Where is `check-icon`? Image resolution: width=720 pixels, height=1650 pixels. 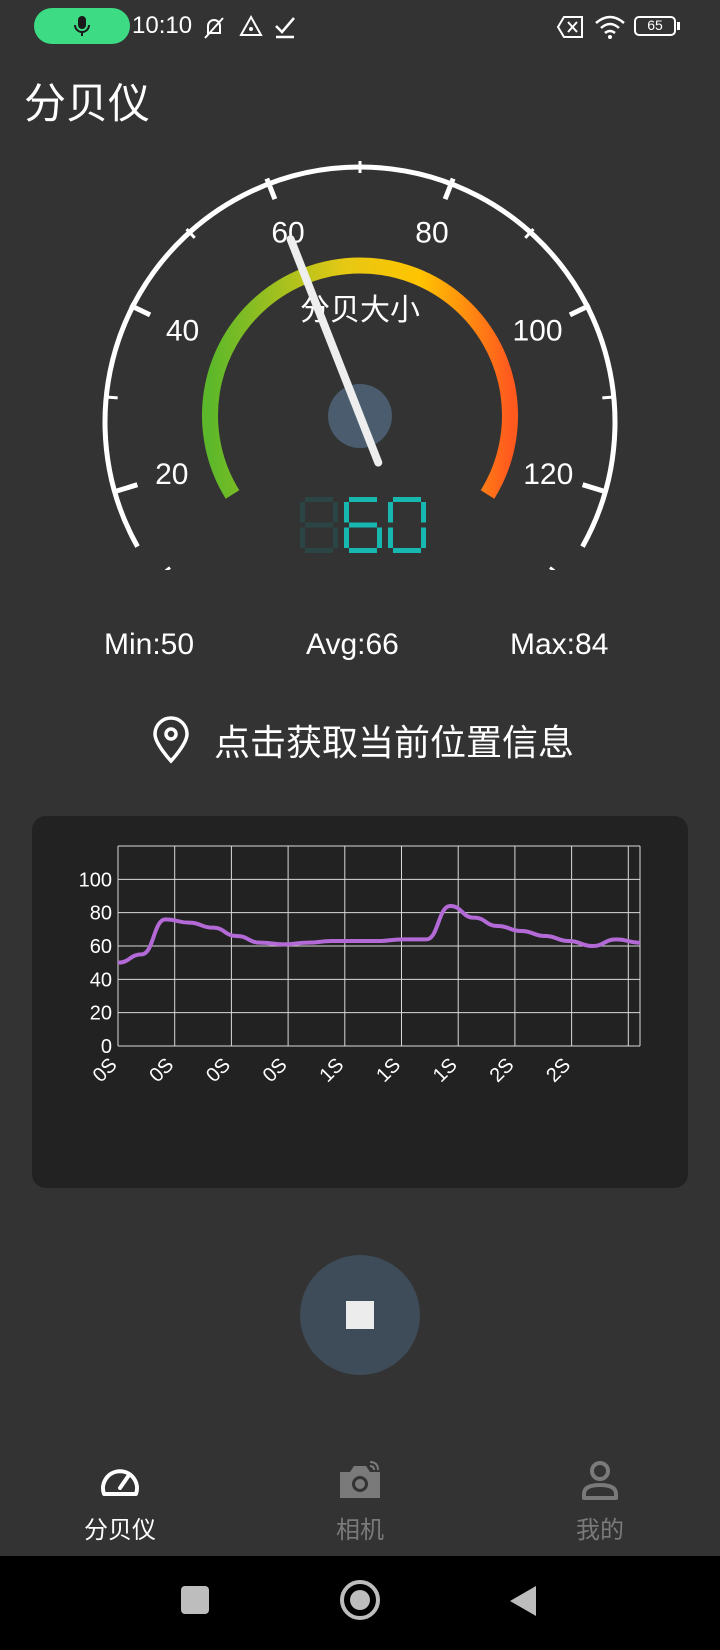
check-icon is located at coordinates (285, 28).